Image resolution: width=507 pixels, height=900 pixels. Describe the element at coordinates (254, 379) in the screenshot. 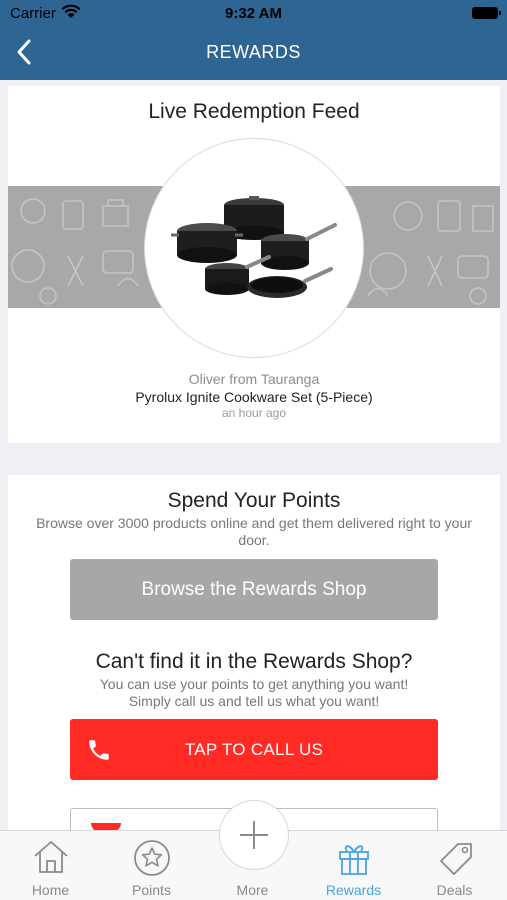

I see `redeemer-name: Oliver from Tauranga` at that location.